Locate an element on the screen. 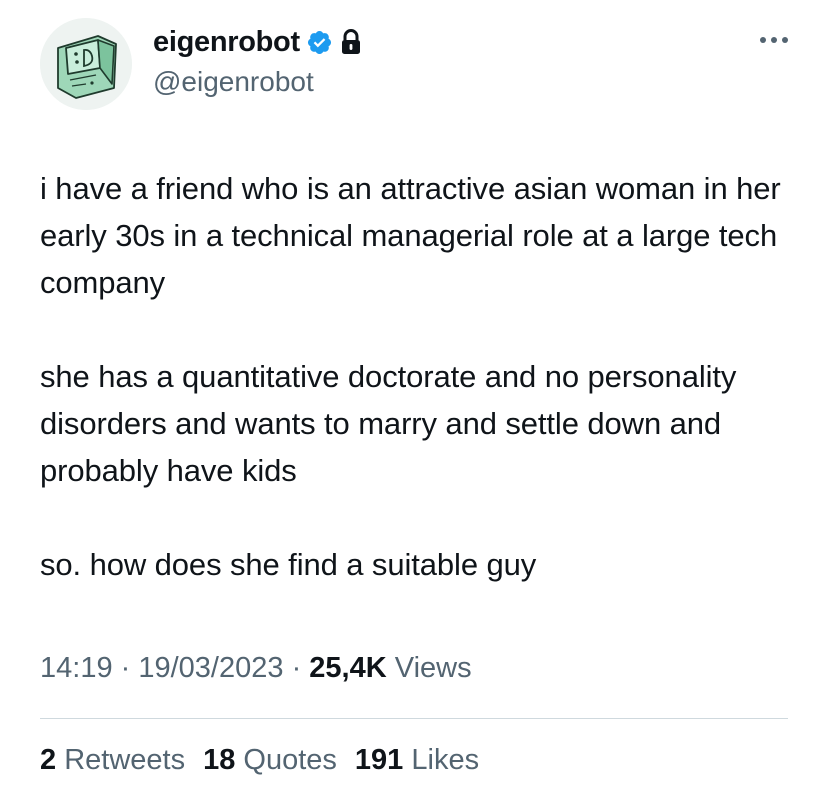 This screenshot has height=797, width=828. likes-label: Likes is located at coordinates (441, 760).